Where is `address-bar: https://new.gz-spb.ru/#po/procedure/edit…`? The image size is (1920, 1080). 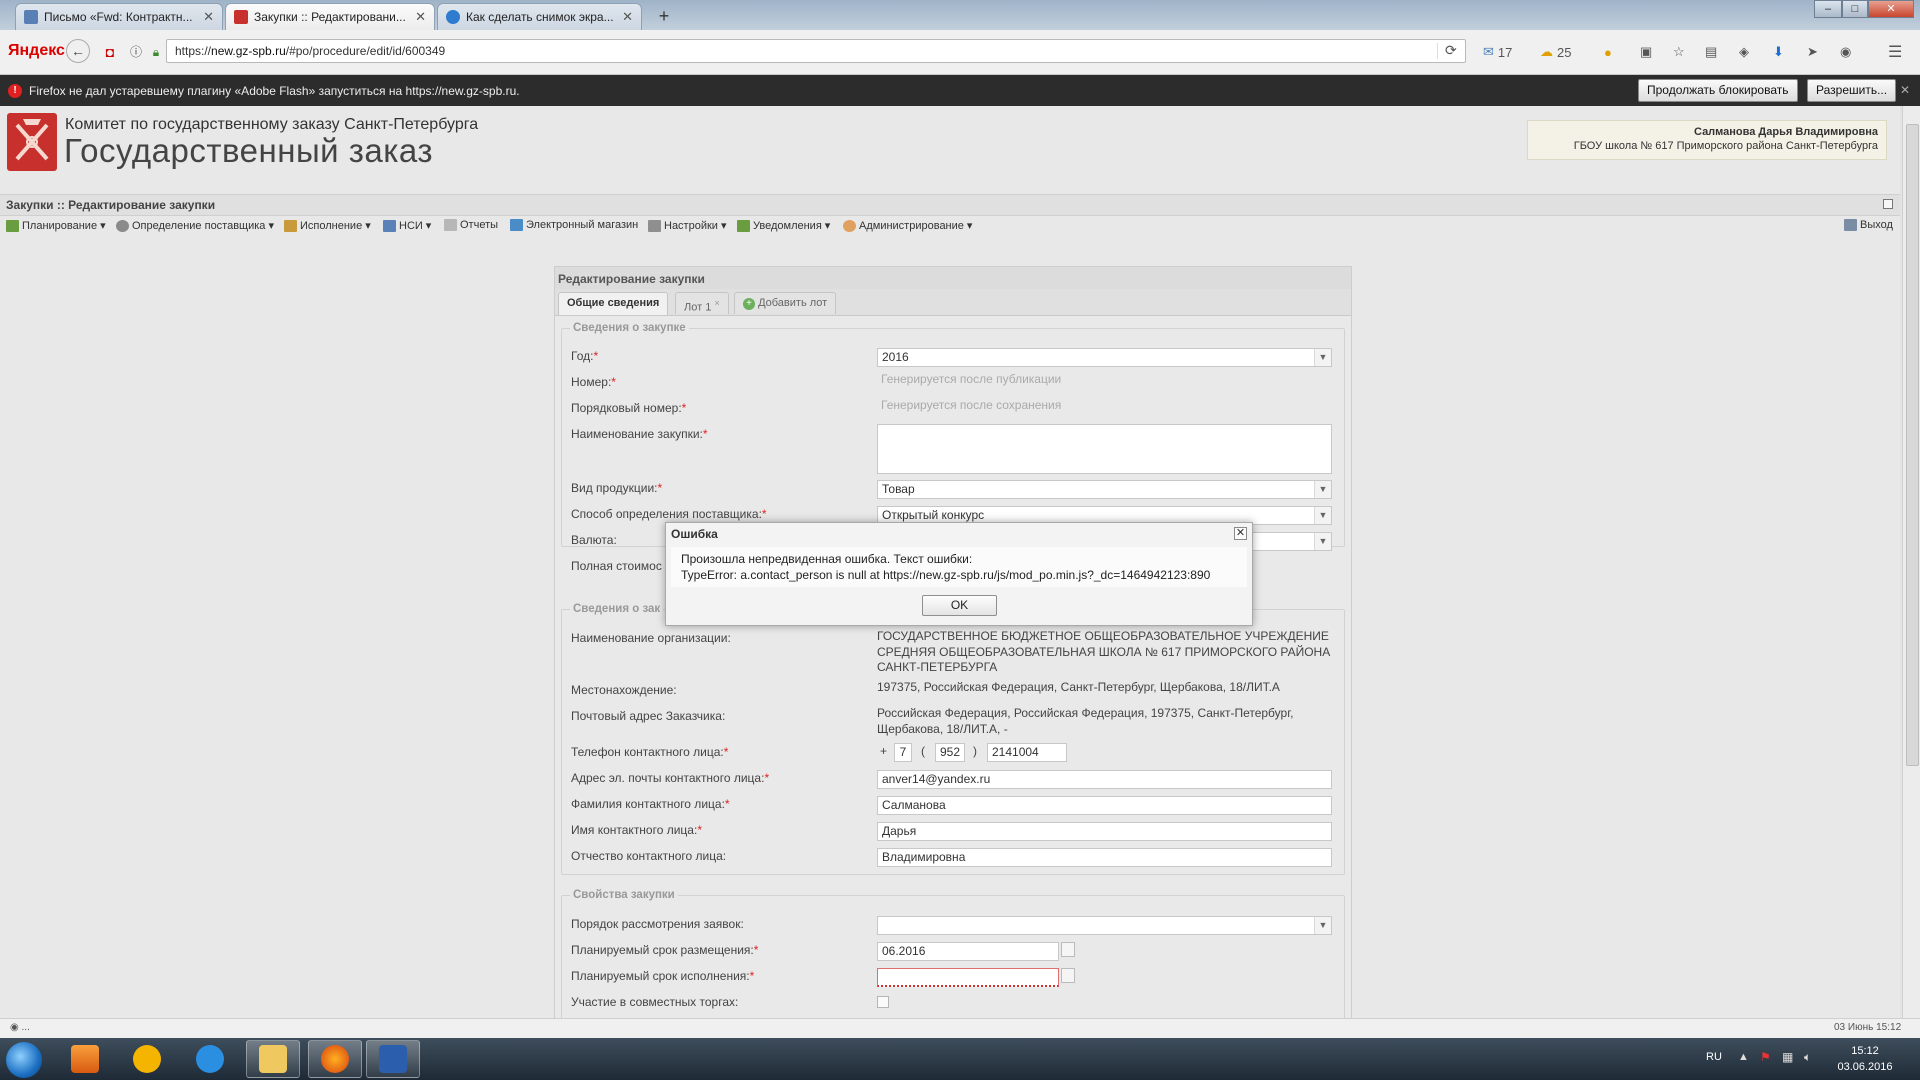 address-bar: https://new.gz-spb.ru/#po/procedure/edit… is located at coordinates (816, 51).